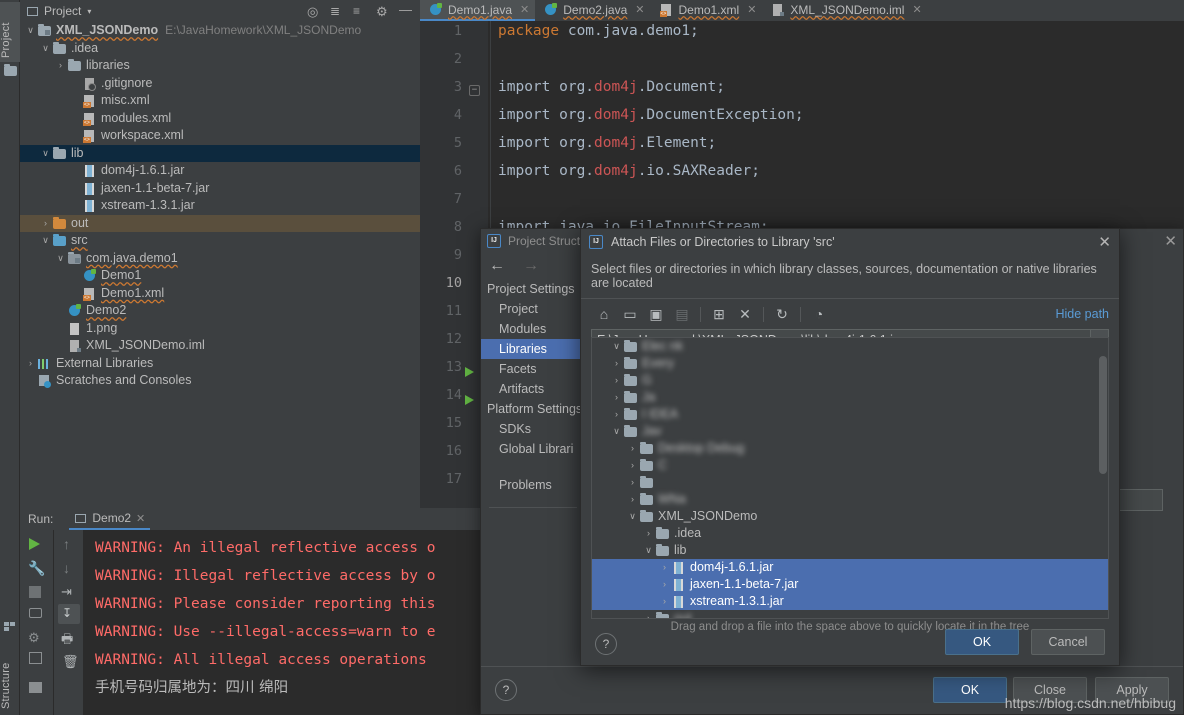 This screenshot has width=1184, height=715. I want to click on scrollbar-thumb, so click(1103, 415).